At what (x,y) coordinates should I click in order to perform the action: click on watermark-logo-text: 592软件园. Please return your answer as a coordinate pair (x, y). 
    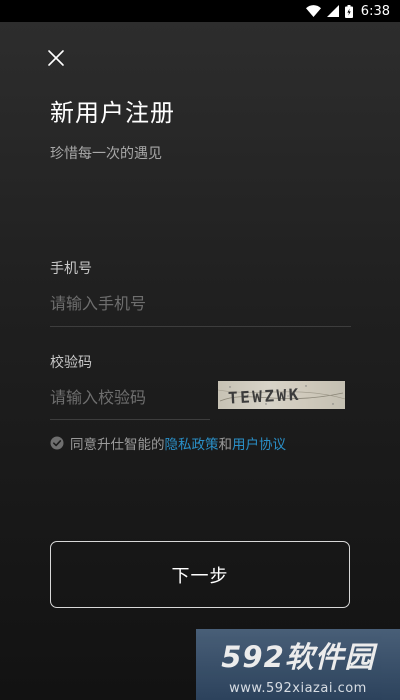
    Looking at the image, I should click on (300, 657).